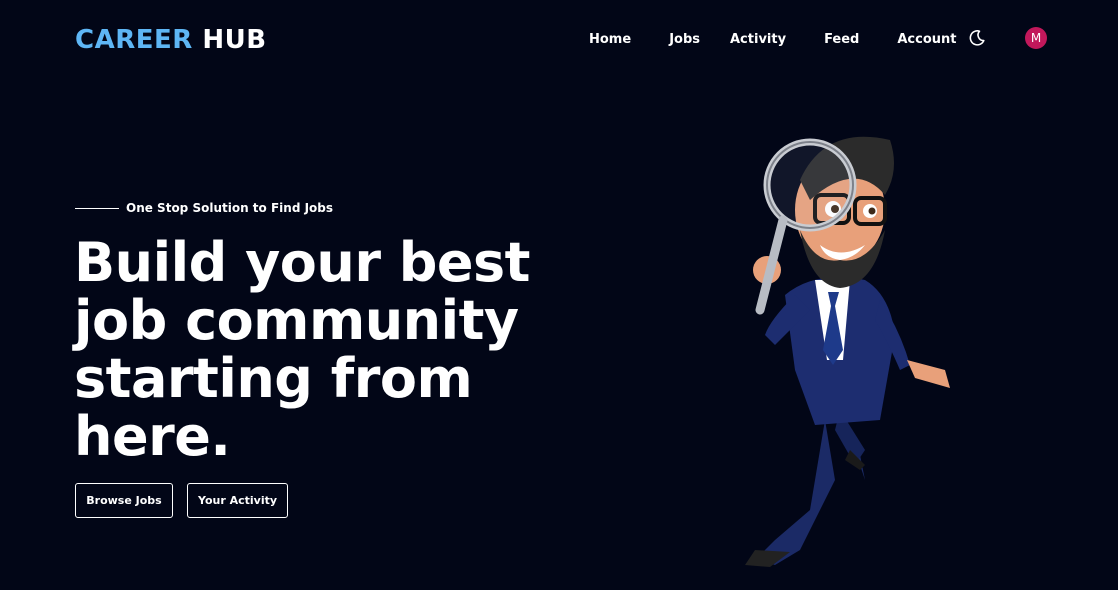 The height and width of the screenshot is (590, 1118). I want to click on businessman-illustration, so click(847, 351).